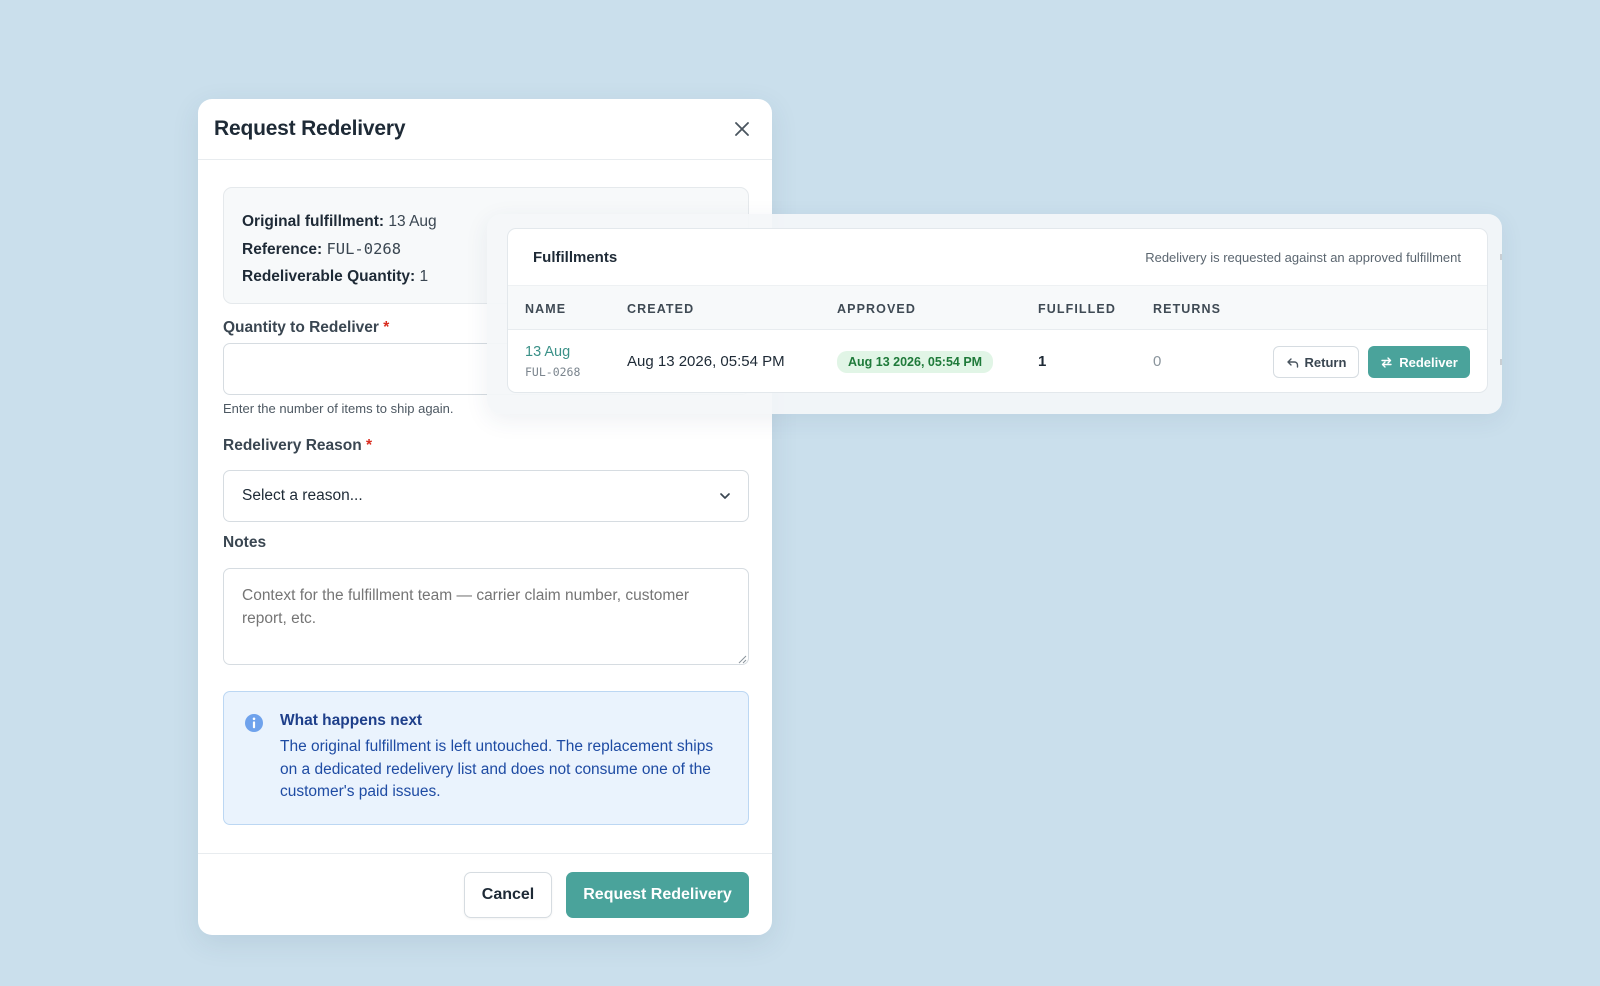 Image resolution: width=1600 pixels, height=986 pixels. What do you see at coordinates (338, 408) in the screenshot?
I see `quantity-hint: Enter the number of items to ship again.` at bounding box center [338, 408].